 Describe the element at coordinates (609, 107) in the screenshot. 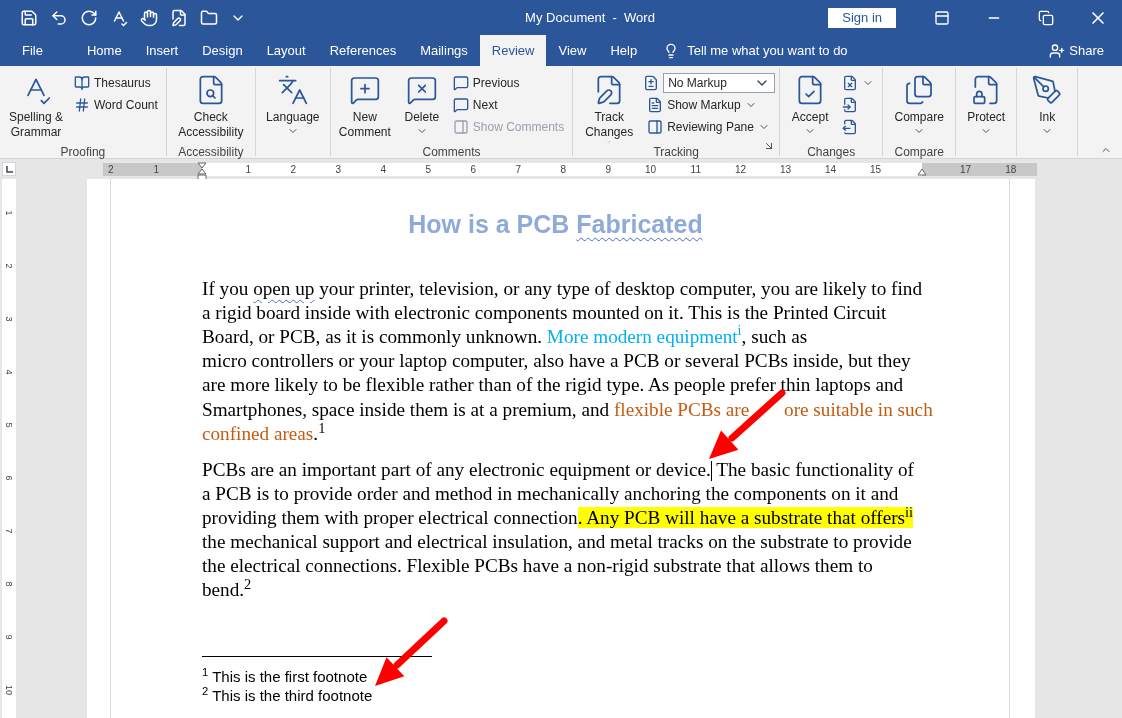

I see `ribbon-button: Track Changes` at that location.